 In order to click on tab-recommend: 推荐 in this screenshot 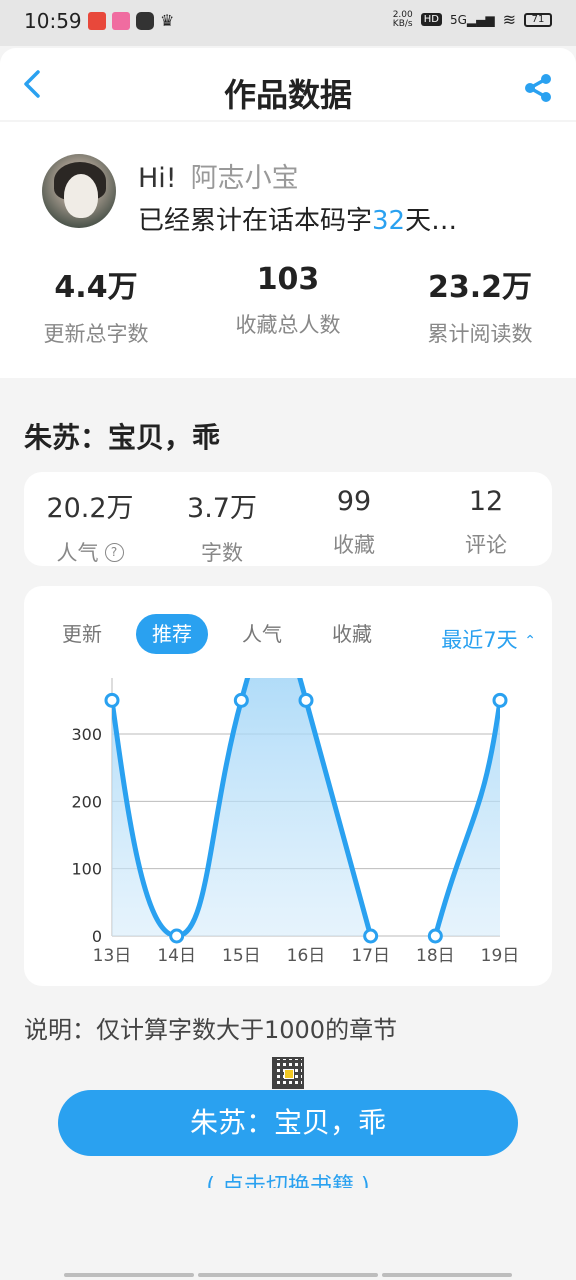, I will do `click(172, 634)`.